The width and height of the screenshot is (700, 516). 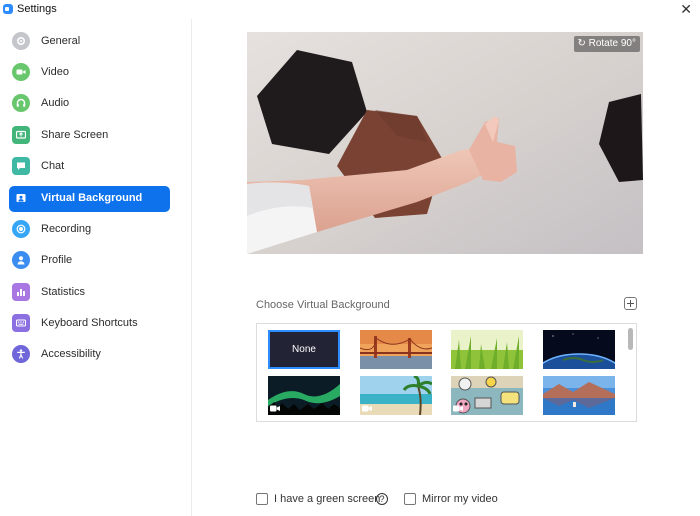 What do you see at coordinates (55, 103) in the screenshot?
I see `sidebar-item-label: Audio` at bounding box center [55, 103].